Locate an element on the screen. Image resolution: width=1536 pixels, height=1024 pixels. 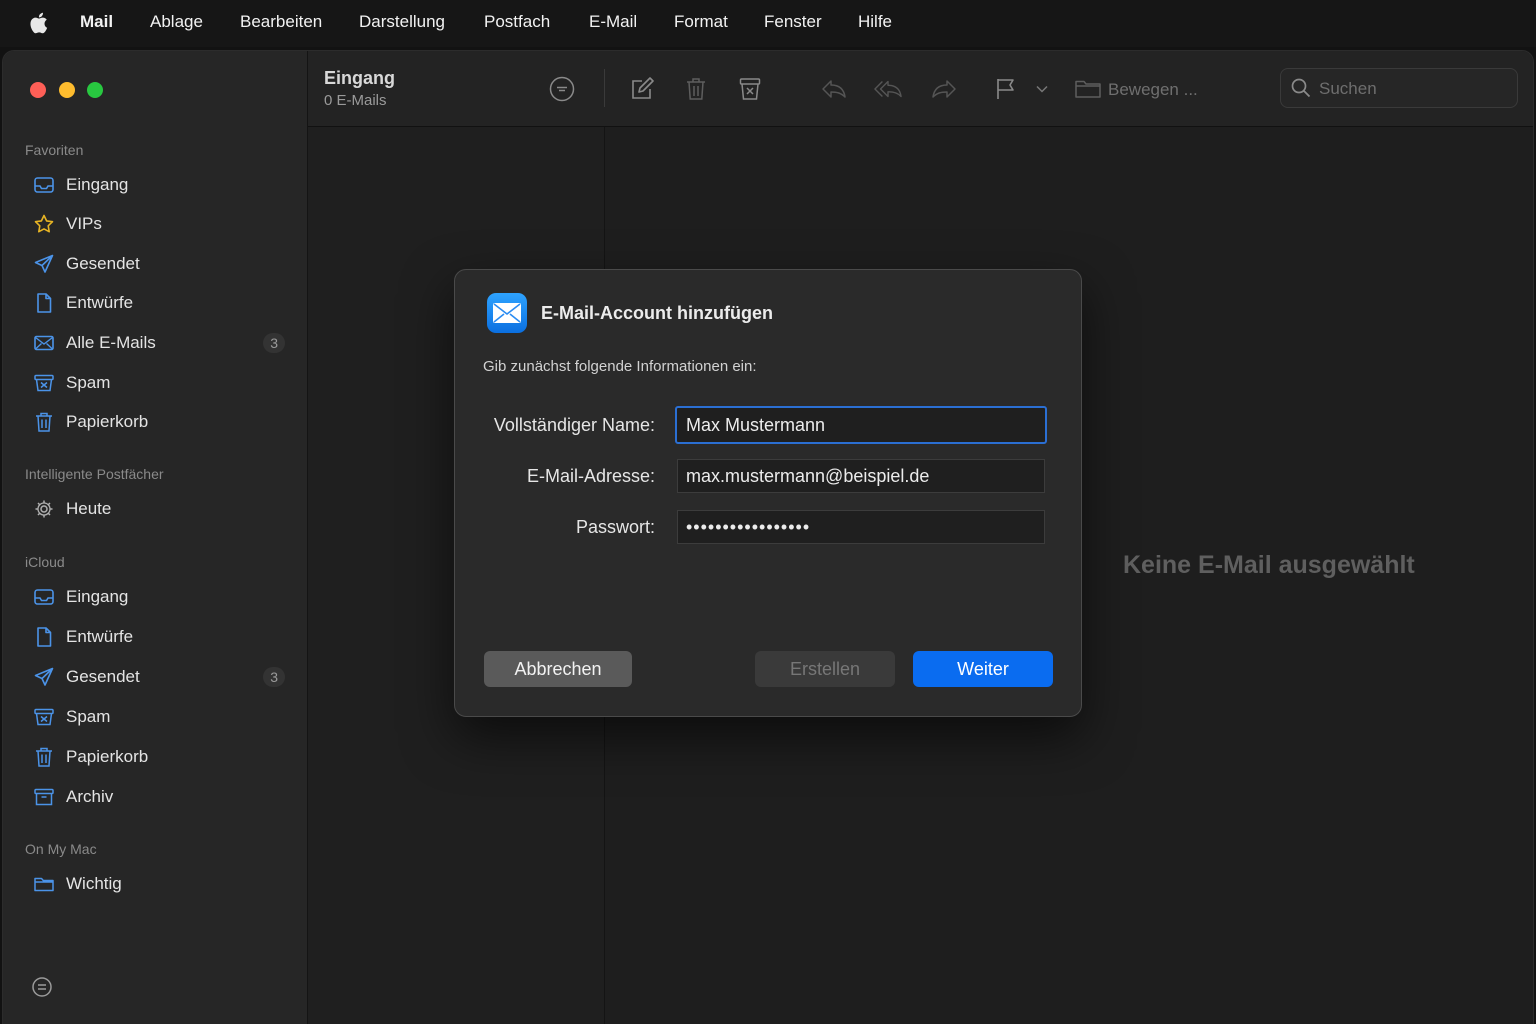
flag-icon is located at coordinates (1006, 89).